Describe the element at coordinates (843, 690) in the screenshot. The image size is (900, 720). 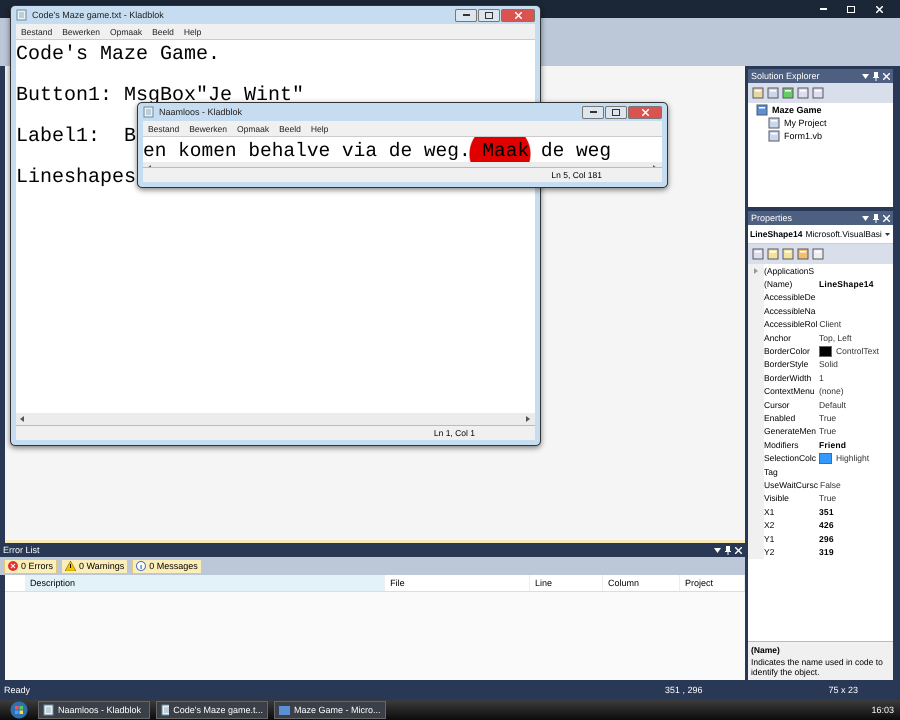
I see `size-text: 75 x 23` at that location.